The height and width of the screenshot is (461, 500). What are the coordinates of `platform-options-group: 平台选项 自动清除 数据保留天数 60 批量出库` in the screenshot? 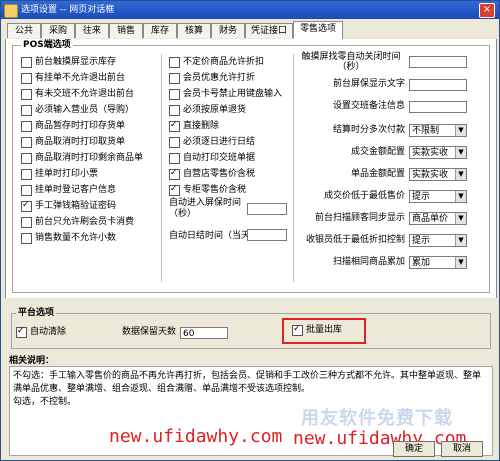 It's located at (251, 328).